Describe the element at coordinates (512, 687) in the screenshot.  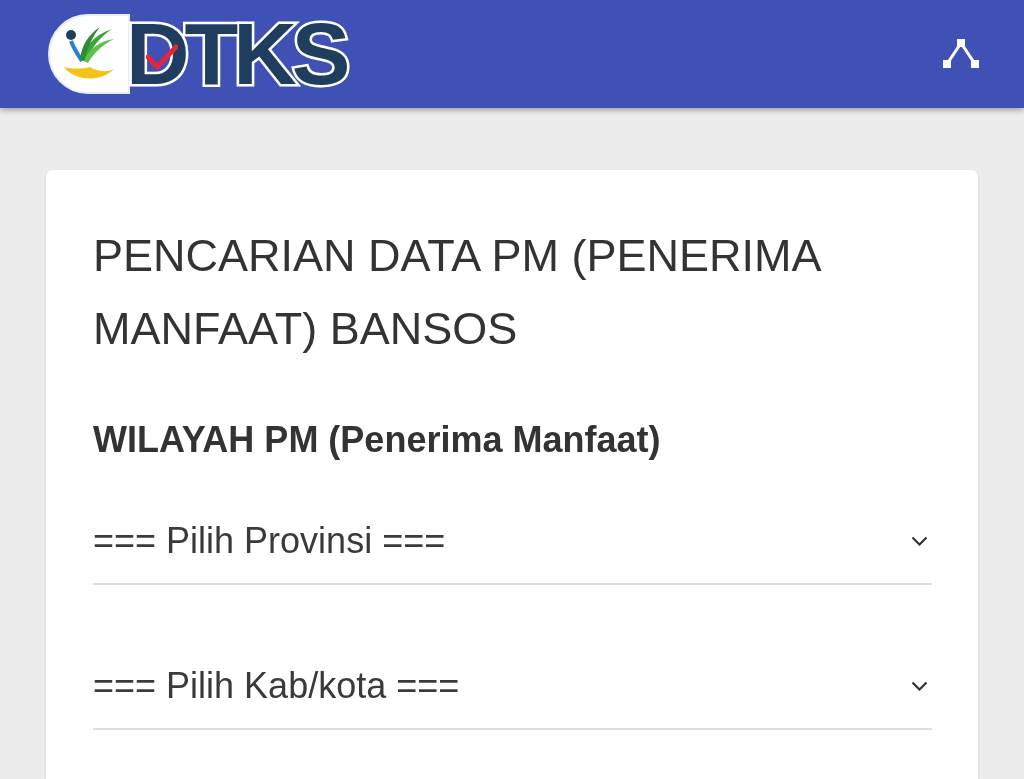
I see `dropdown-field: === Pilih Kab/kota ===` at that location.